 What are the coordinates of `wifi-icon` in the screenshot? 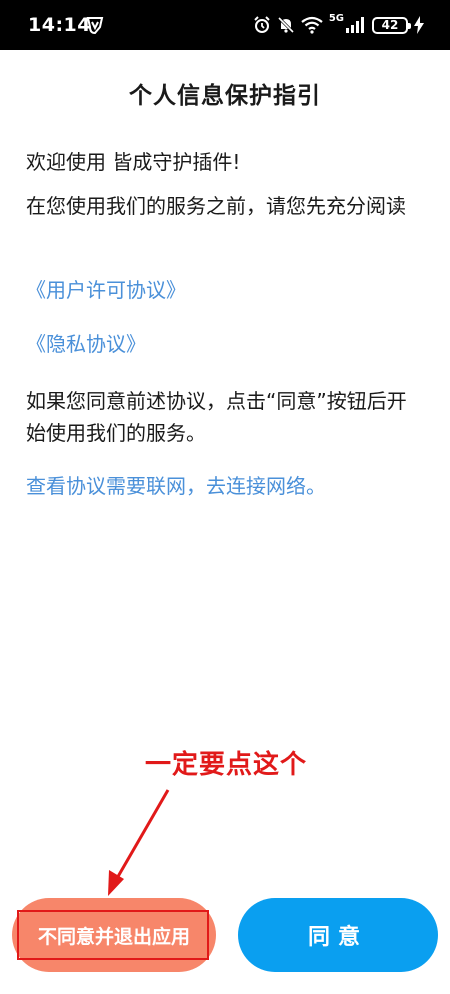 It's located at (312, 25).